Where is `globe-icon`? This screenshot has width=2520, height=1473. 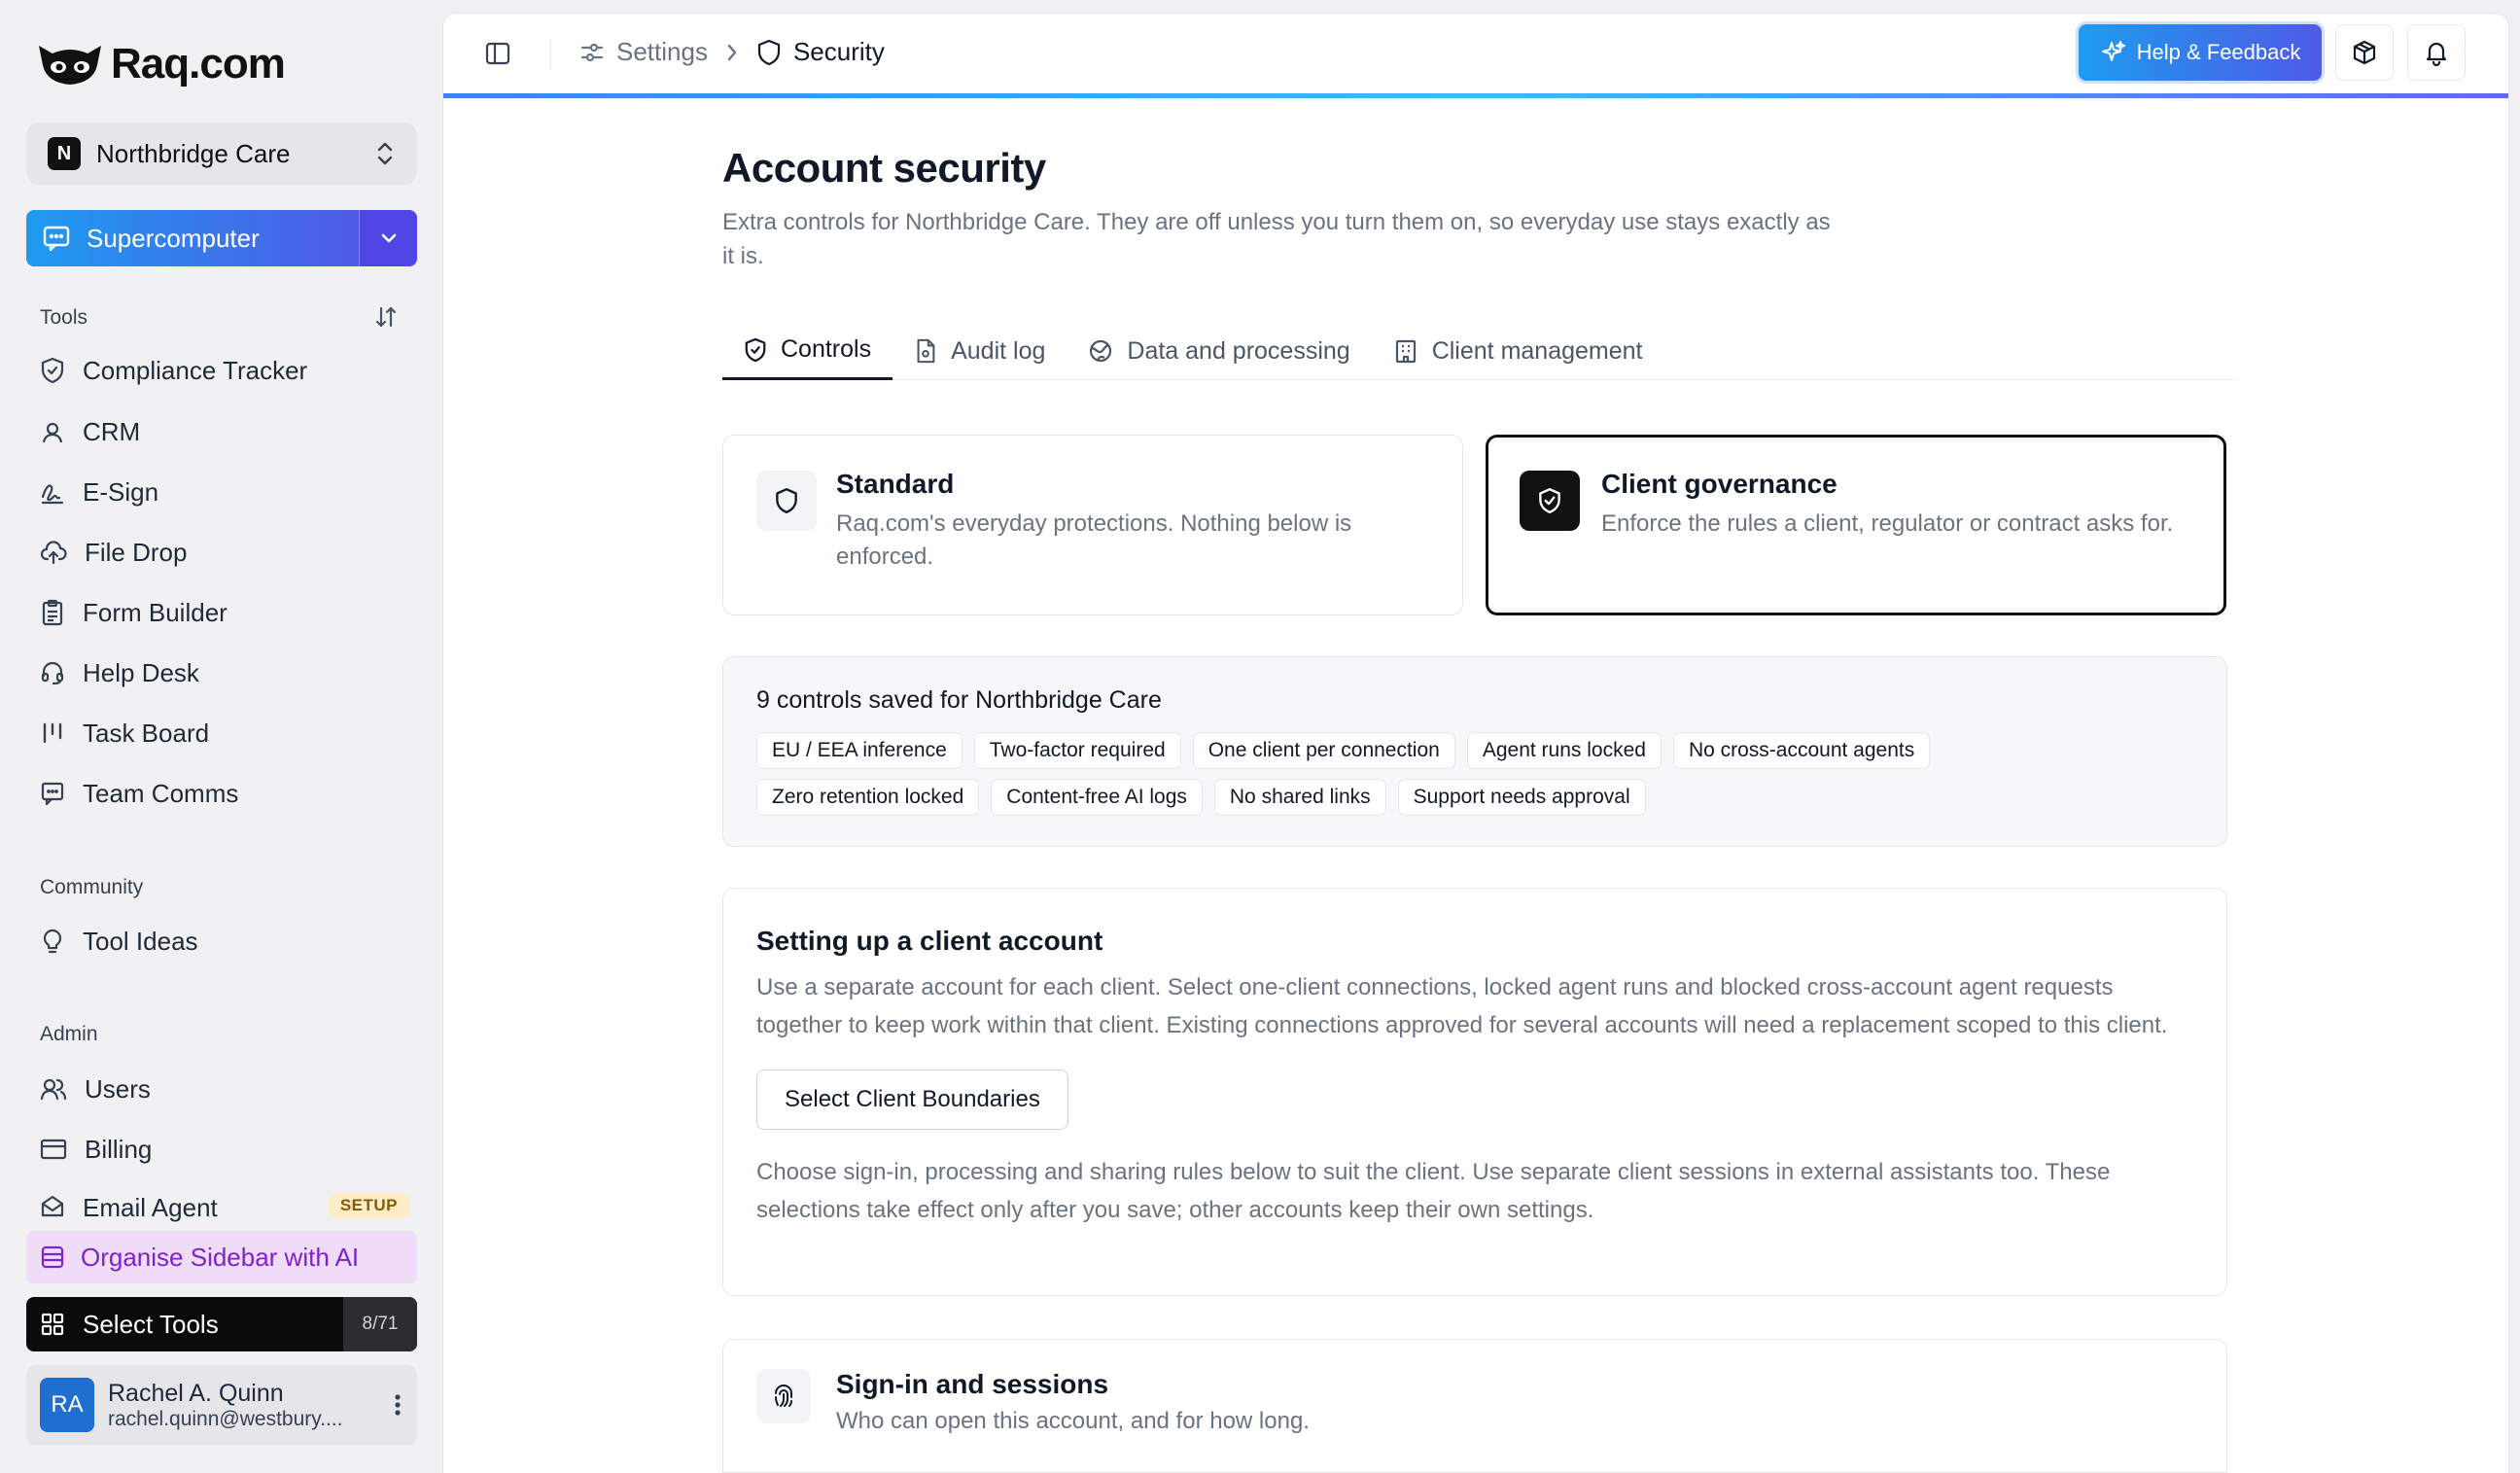 globe-icon is located at coordinates (1101, 351).